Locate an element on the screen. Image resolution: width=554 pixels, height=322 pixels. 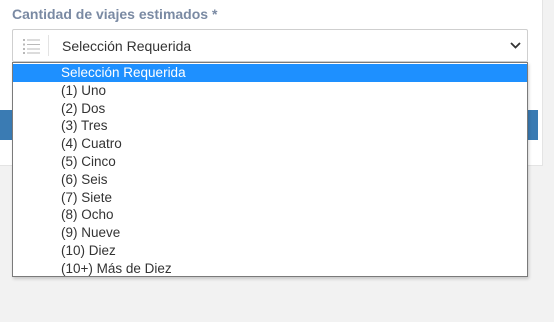
list-icon is located at coordinates (31, 46).